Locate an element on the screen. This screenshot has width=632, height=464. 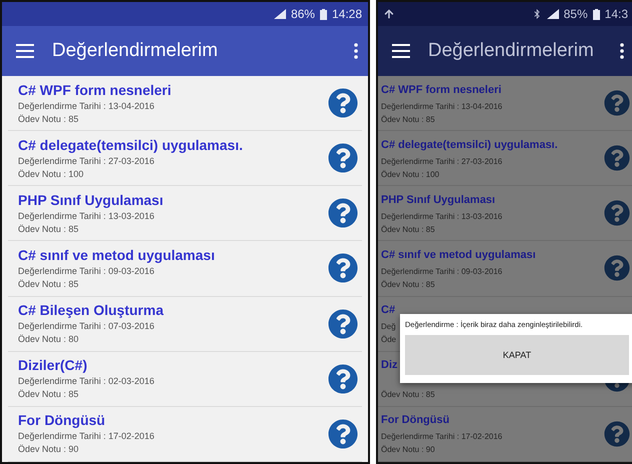
evaluation-date: Değerlendirme Tarihi : 07-03-2016 is located at coordinates (86, 326).